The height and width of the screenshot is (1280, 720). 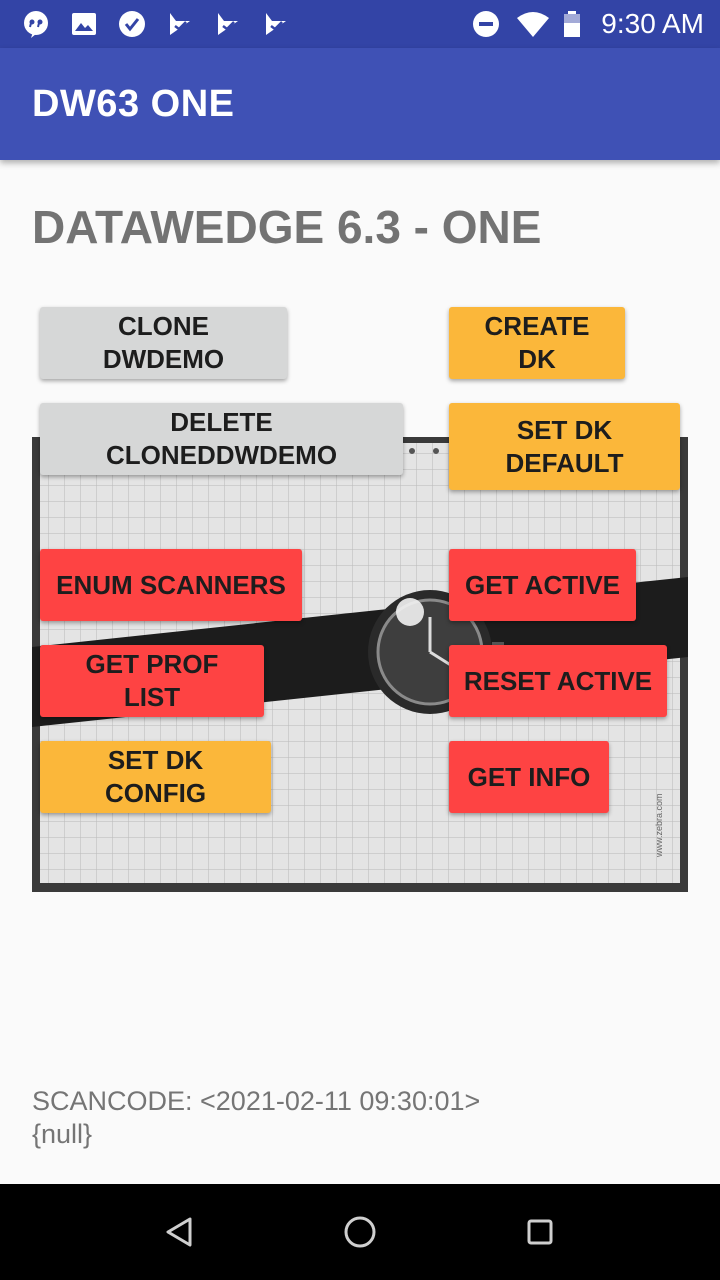 What do you see at coordinates (132, 24) in the screenshot?
I see `check-circle-icon` at bounding box center [132, 24].